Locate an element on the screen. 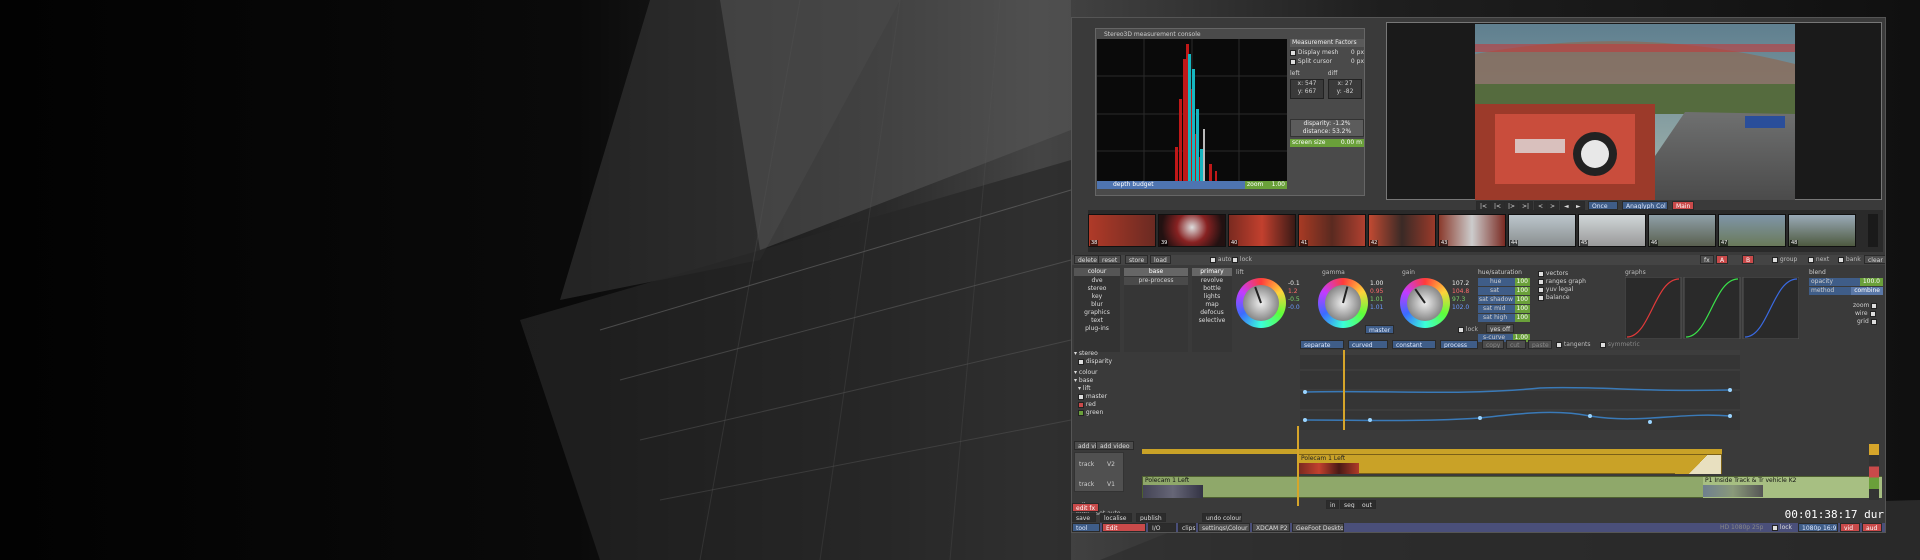 The height and width of the screenshot is (560, 1920). layer-item: text is located at coordinates (1097, 321).